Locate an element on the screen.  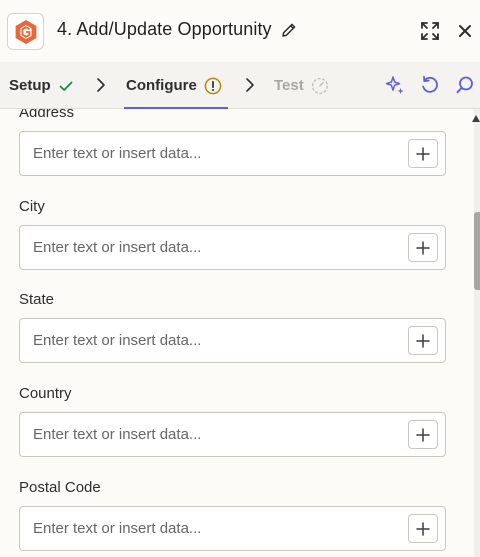
search-icon is located at coordinates (465, 85).